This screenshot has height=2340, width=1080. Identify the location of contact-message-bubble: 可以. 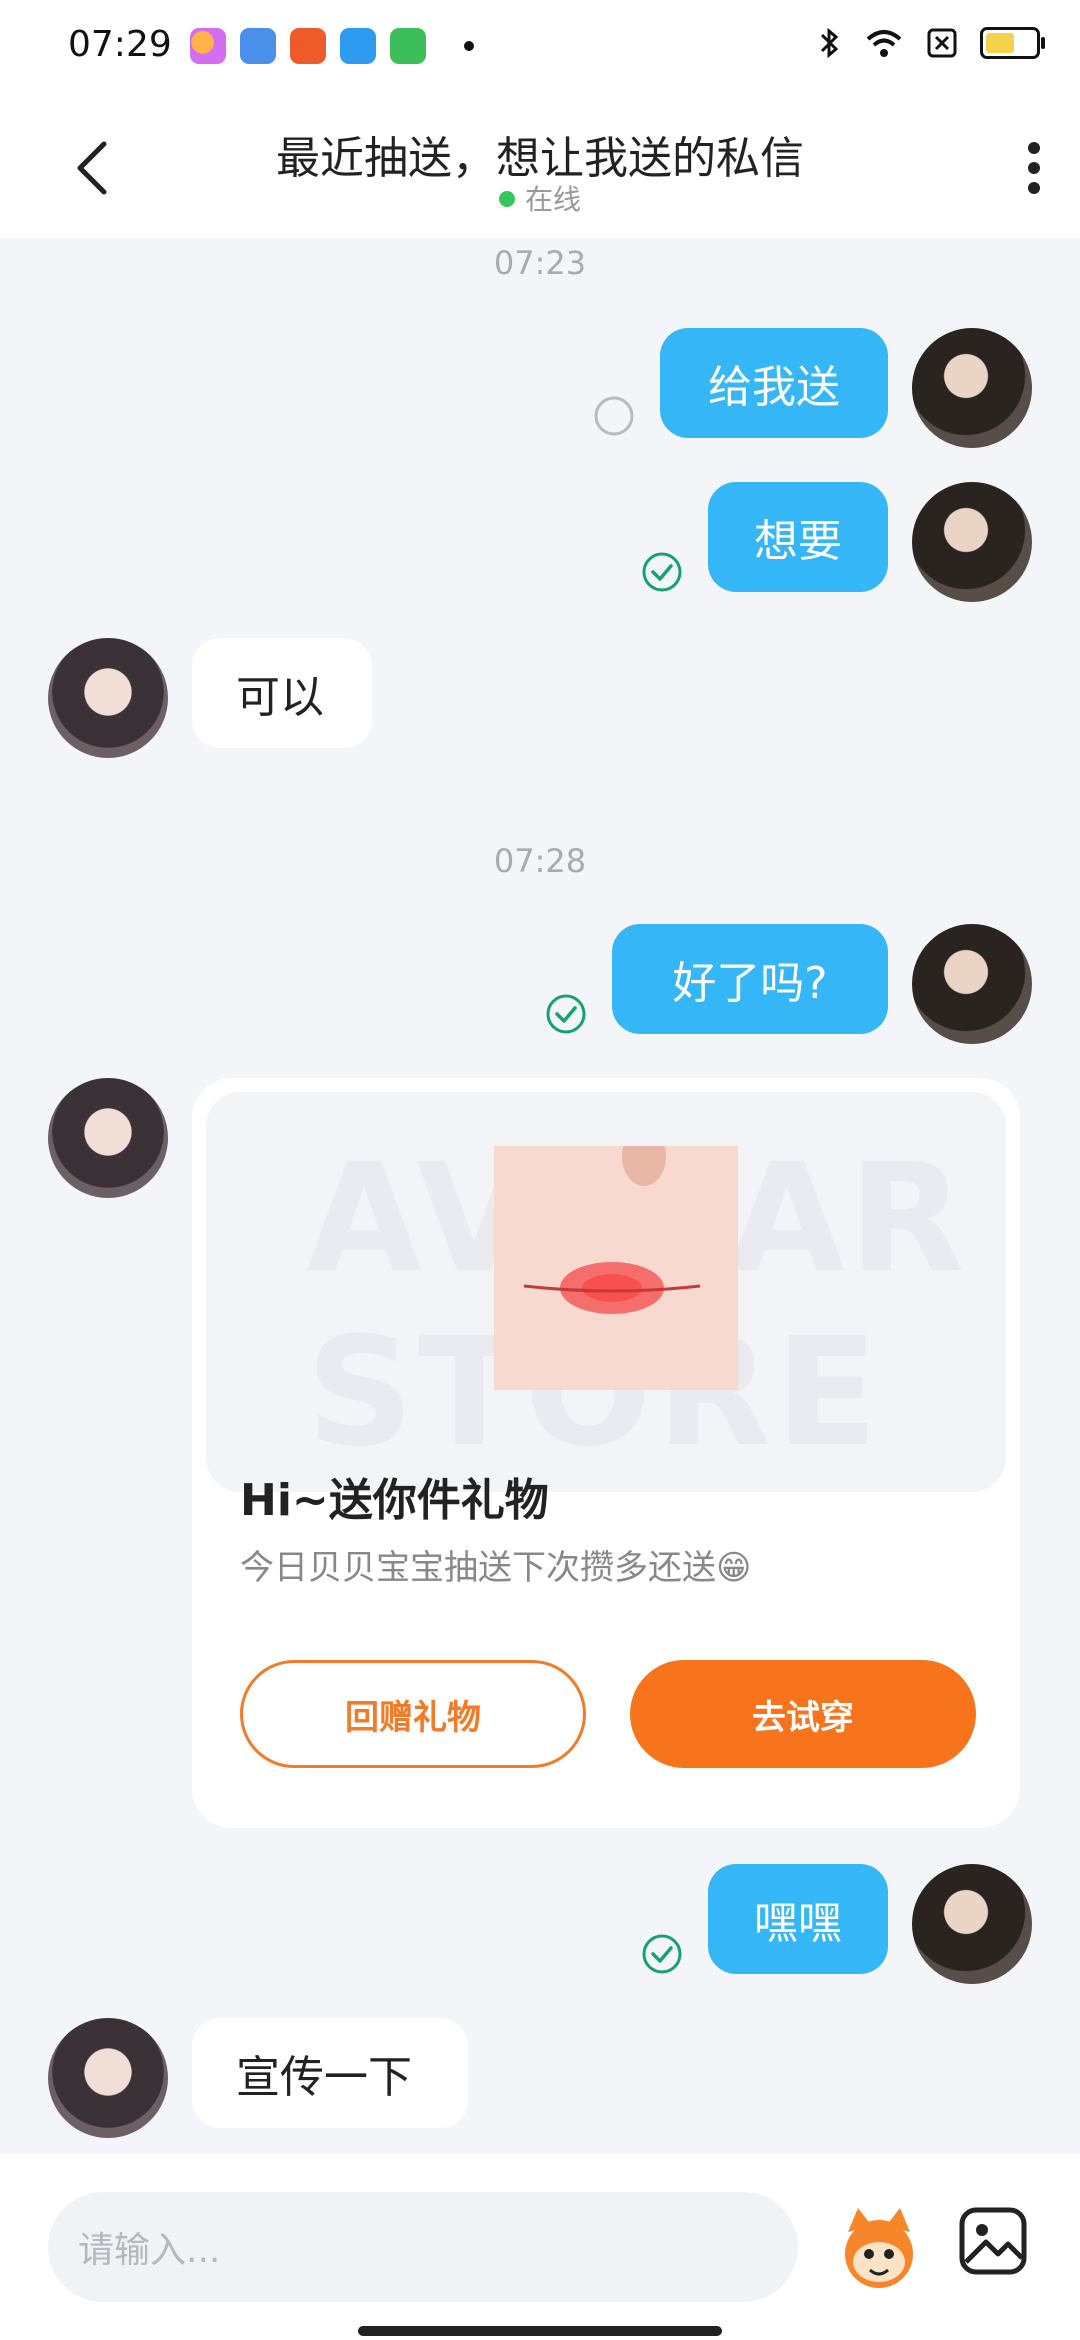
(282, 693).